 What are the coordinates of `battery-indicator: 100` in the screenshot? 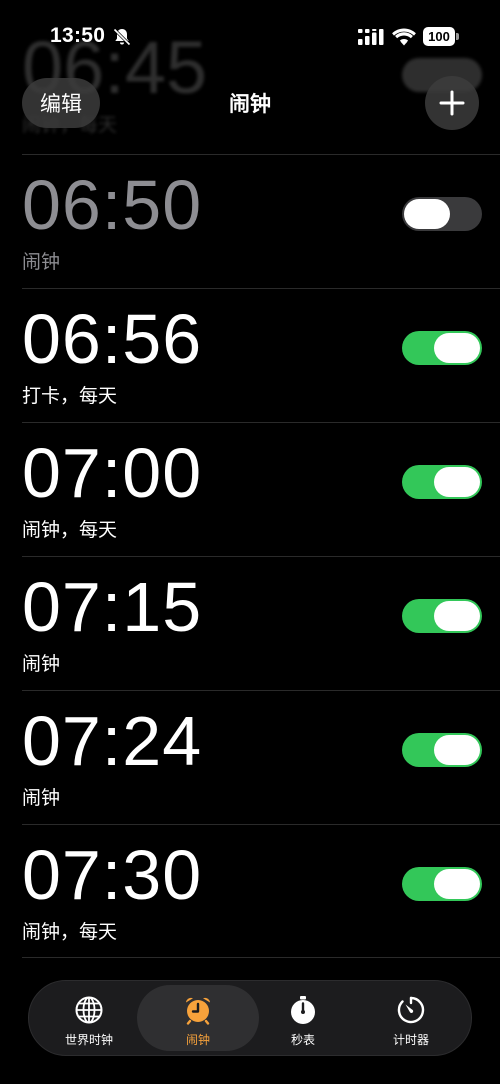 It's located at (441, 36).